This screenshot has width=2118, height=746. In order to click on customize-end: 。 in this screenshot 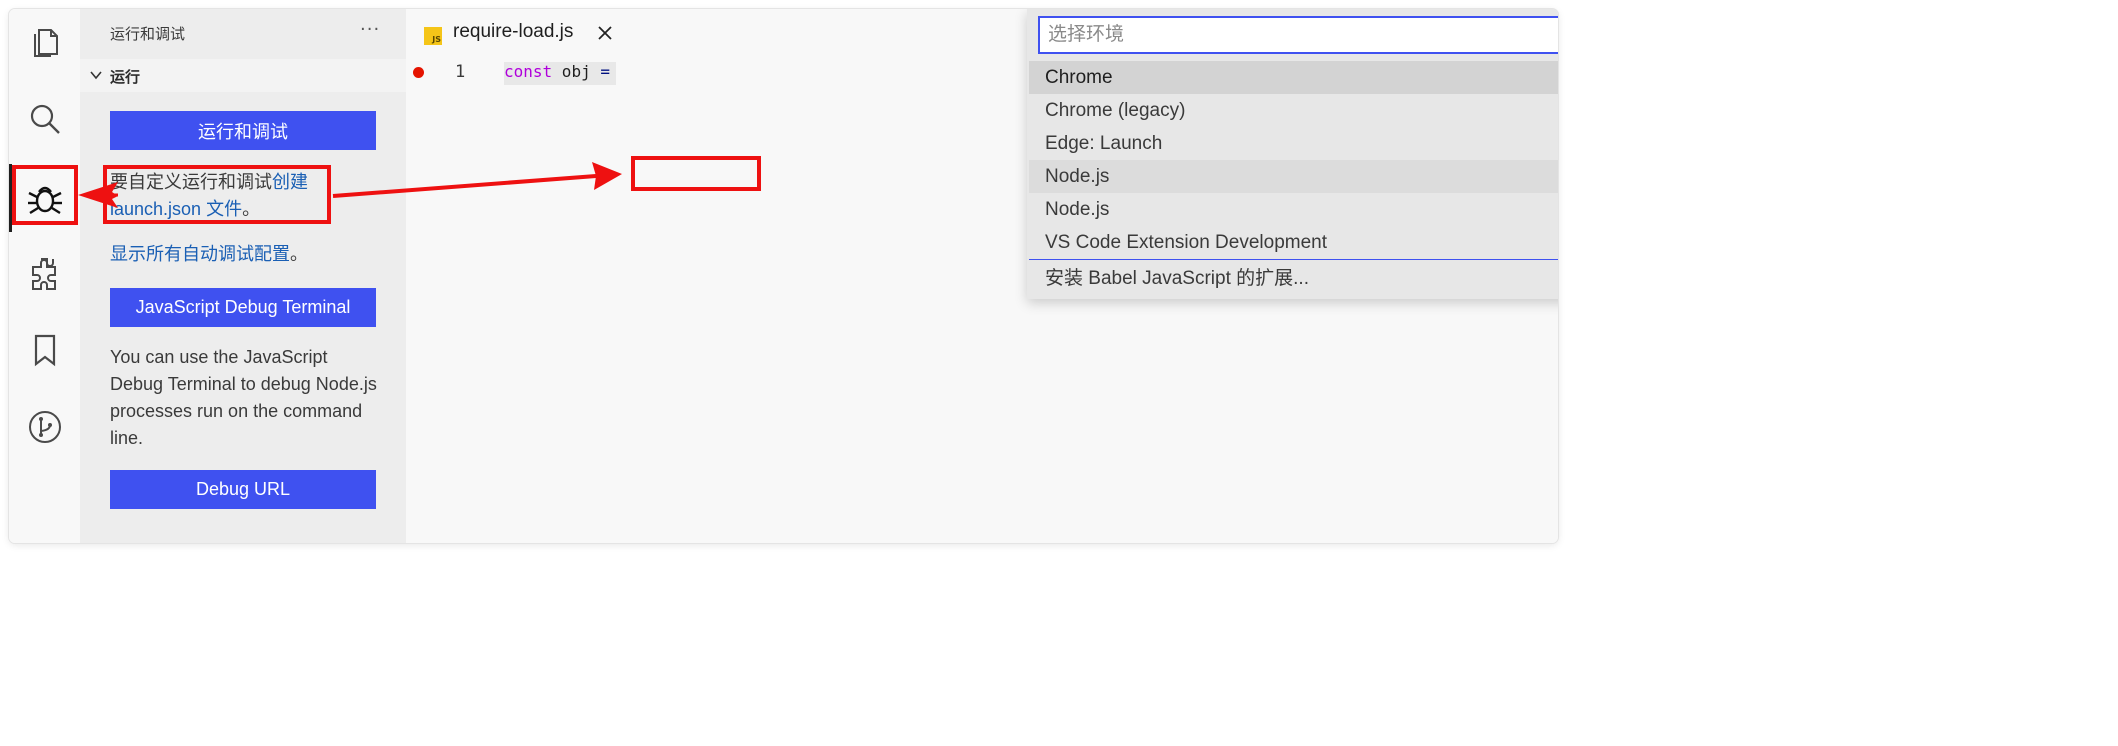, I will do `click(251, 209)`.